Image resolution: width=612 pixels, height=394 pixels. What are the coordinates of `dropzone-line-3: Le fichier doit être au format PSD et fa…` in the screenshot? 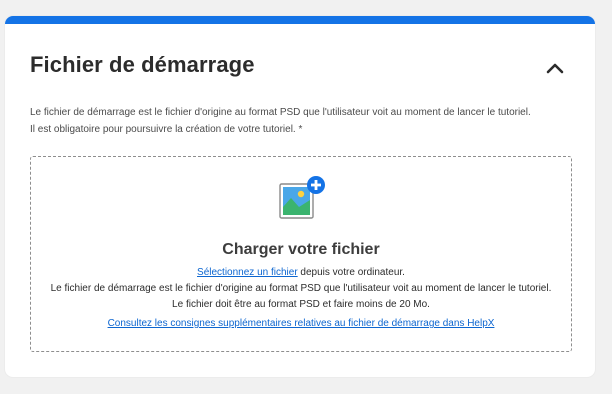 It's located at (301, 304).